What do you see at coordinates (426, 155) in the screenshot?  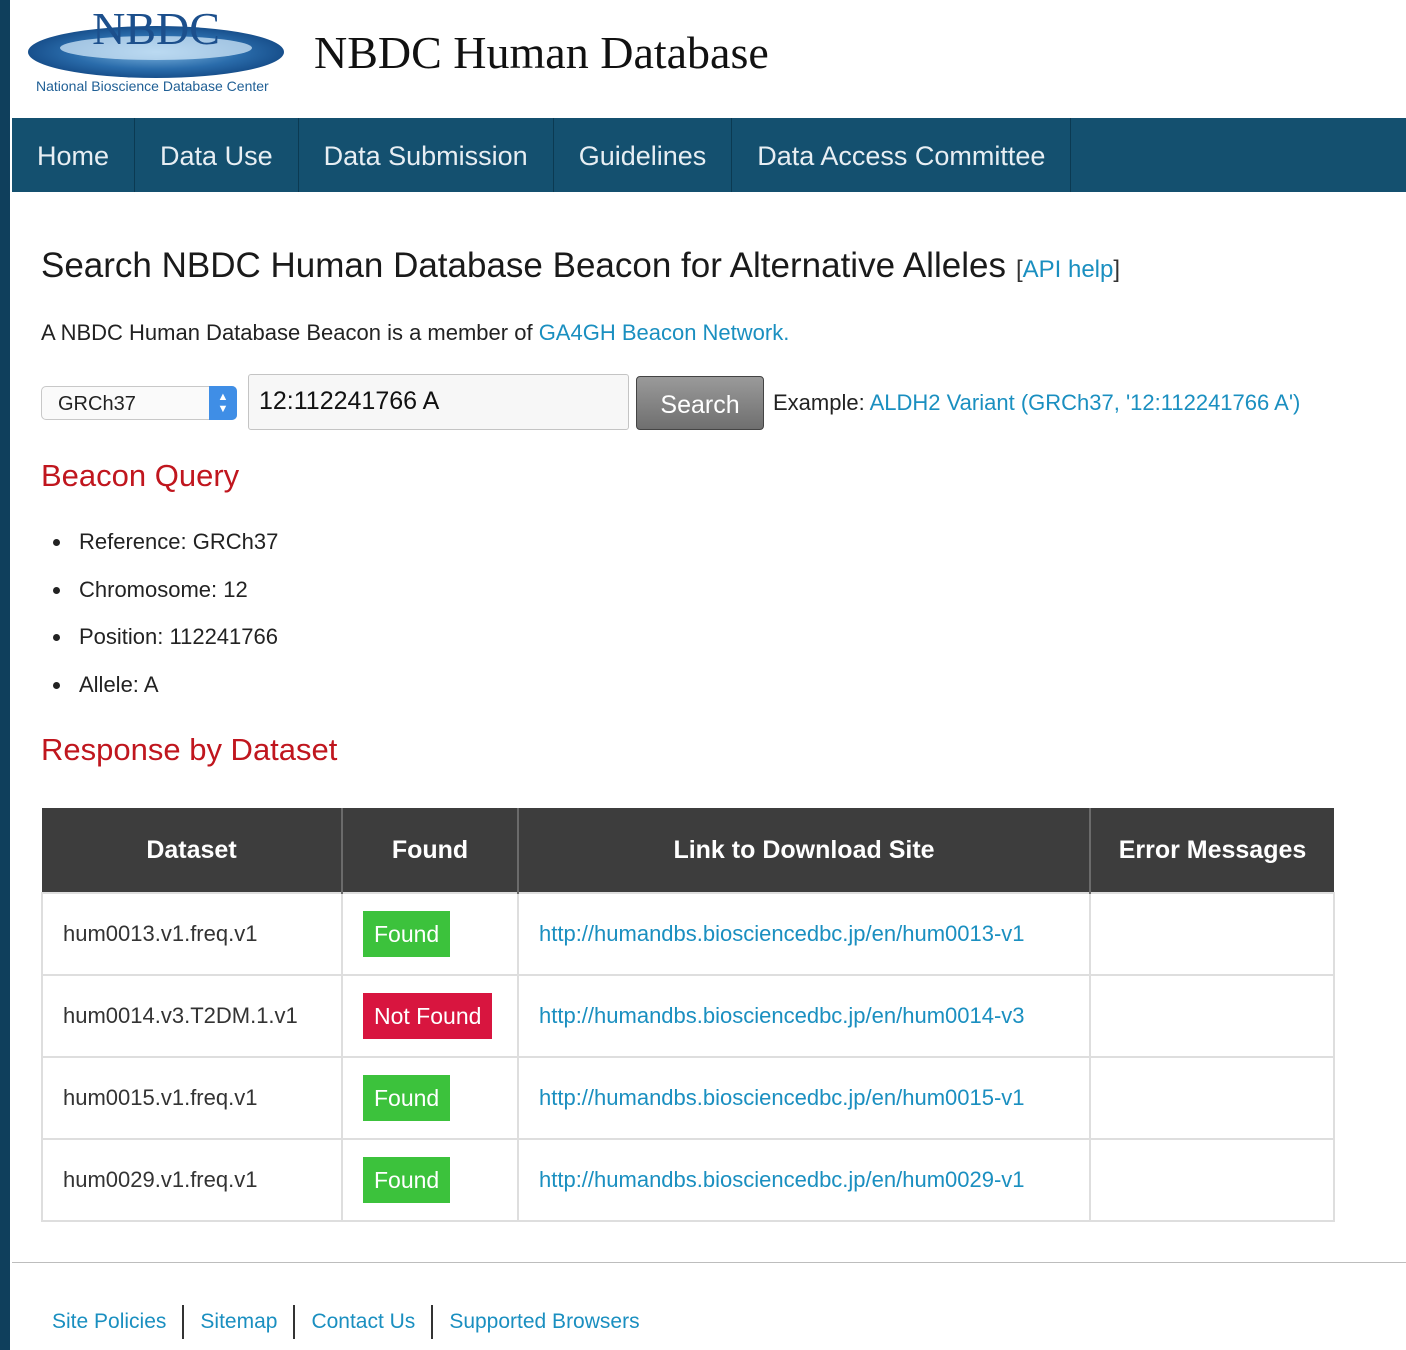 I see `nav-data-submission: Data Submission` at bounding box center [426, 155].